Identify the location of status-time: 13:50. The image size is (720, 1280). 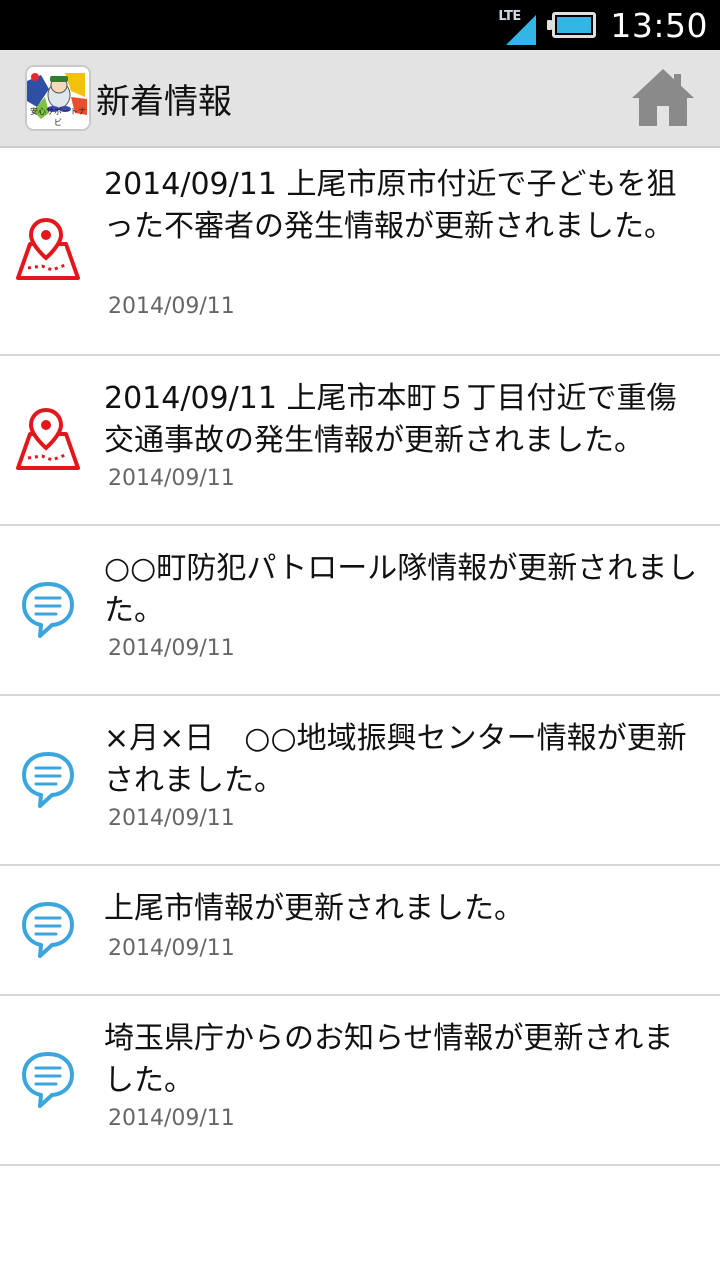
(659, 25).